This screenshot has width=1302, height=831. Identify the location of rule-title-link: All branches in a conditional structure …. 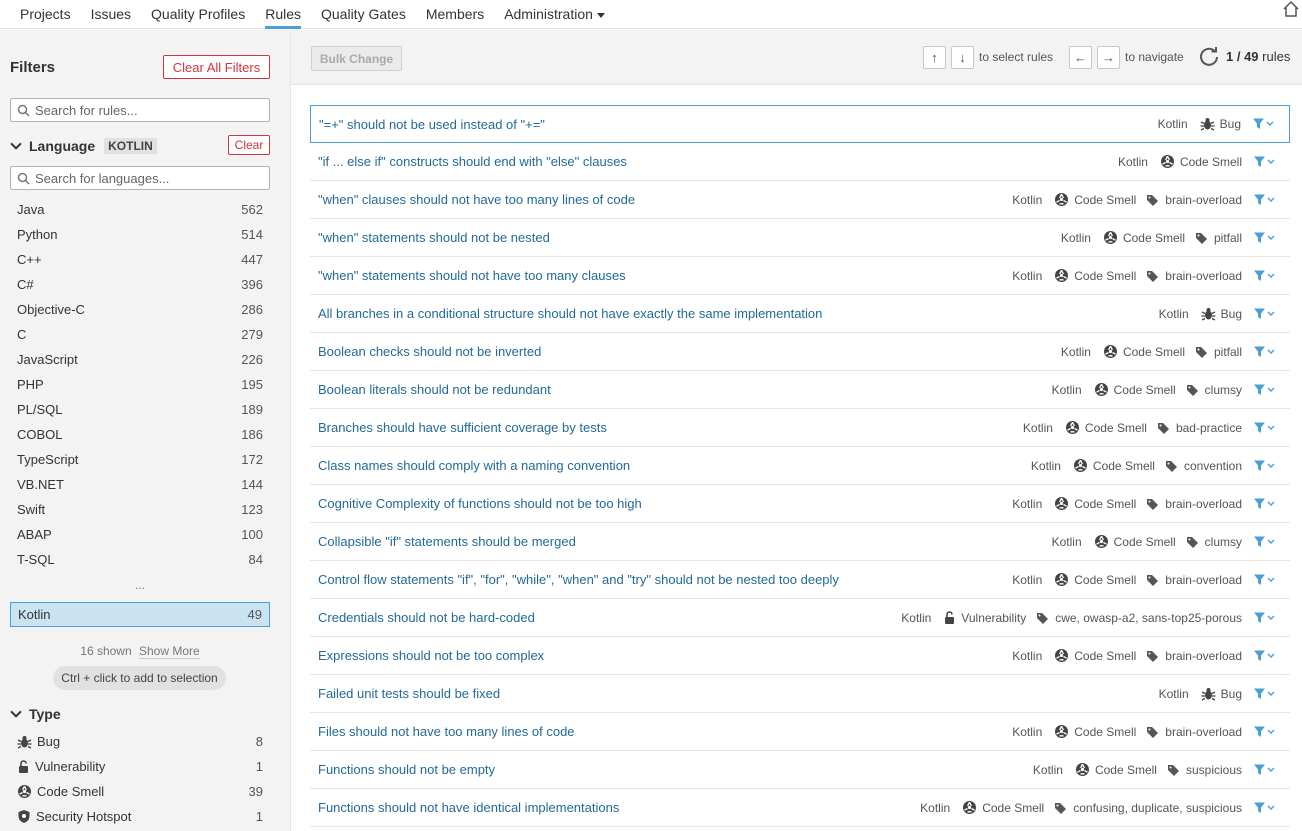
(570, 313).